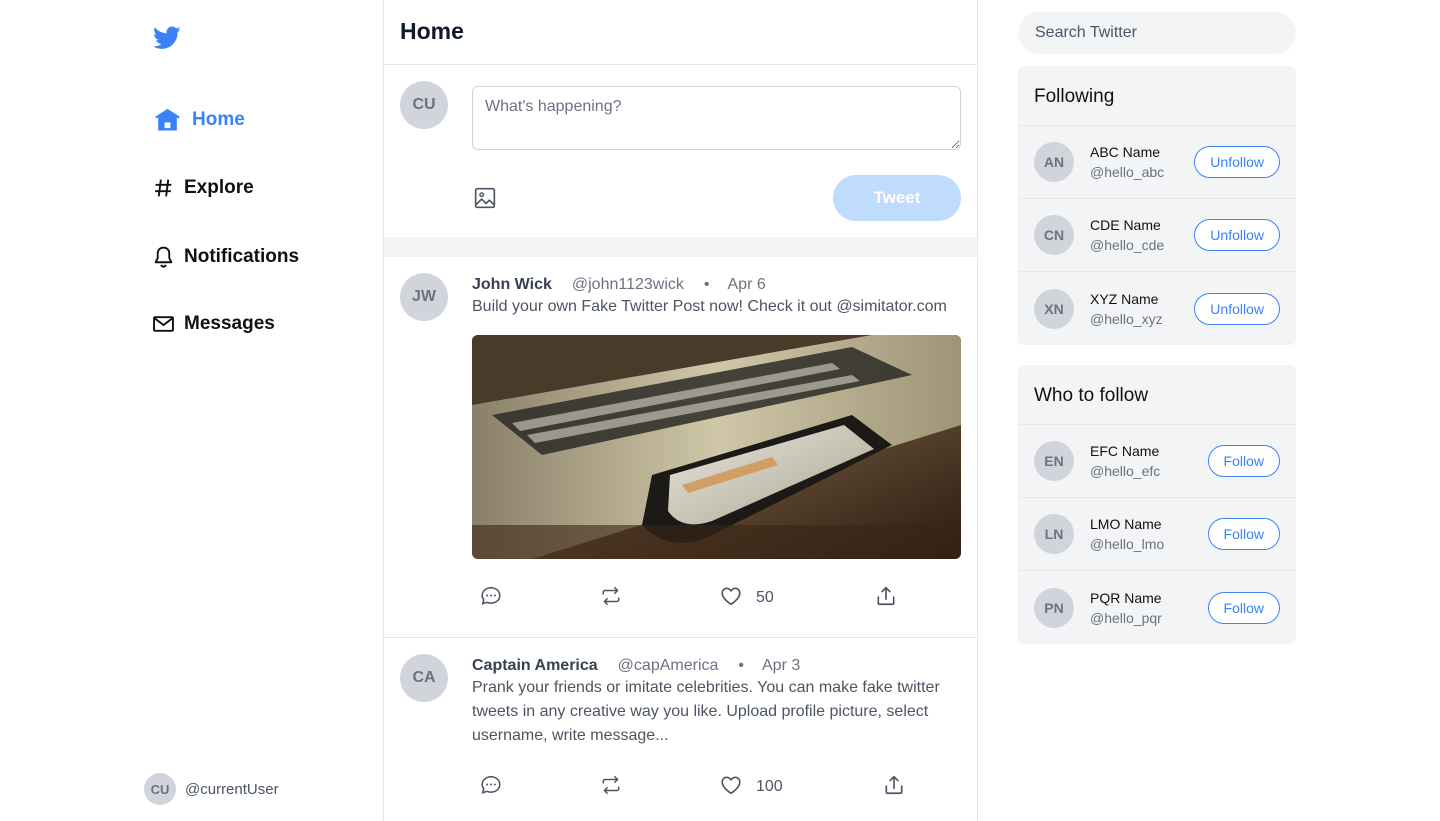 The width and height of the screenshot is (1440, 821). What do you see at coordinates (424, 297) in the screenshot?
I see `avatar: JW` at bounding box center [424, 297].